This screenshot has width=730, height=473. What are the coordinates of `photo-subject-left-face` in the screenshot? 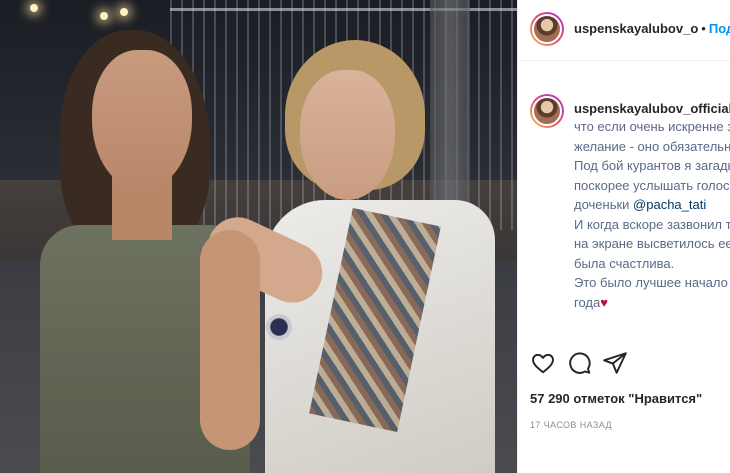 It's located at (142, 120).